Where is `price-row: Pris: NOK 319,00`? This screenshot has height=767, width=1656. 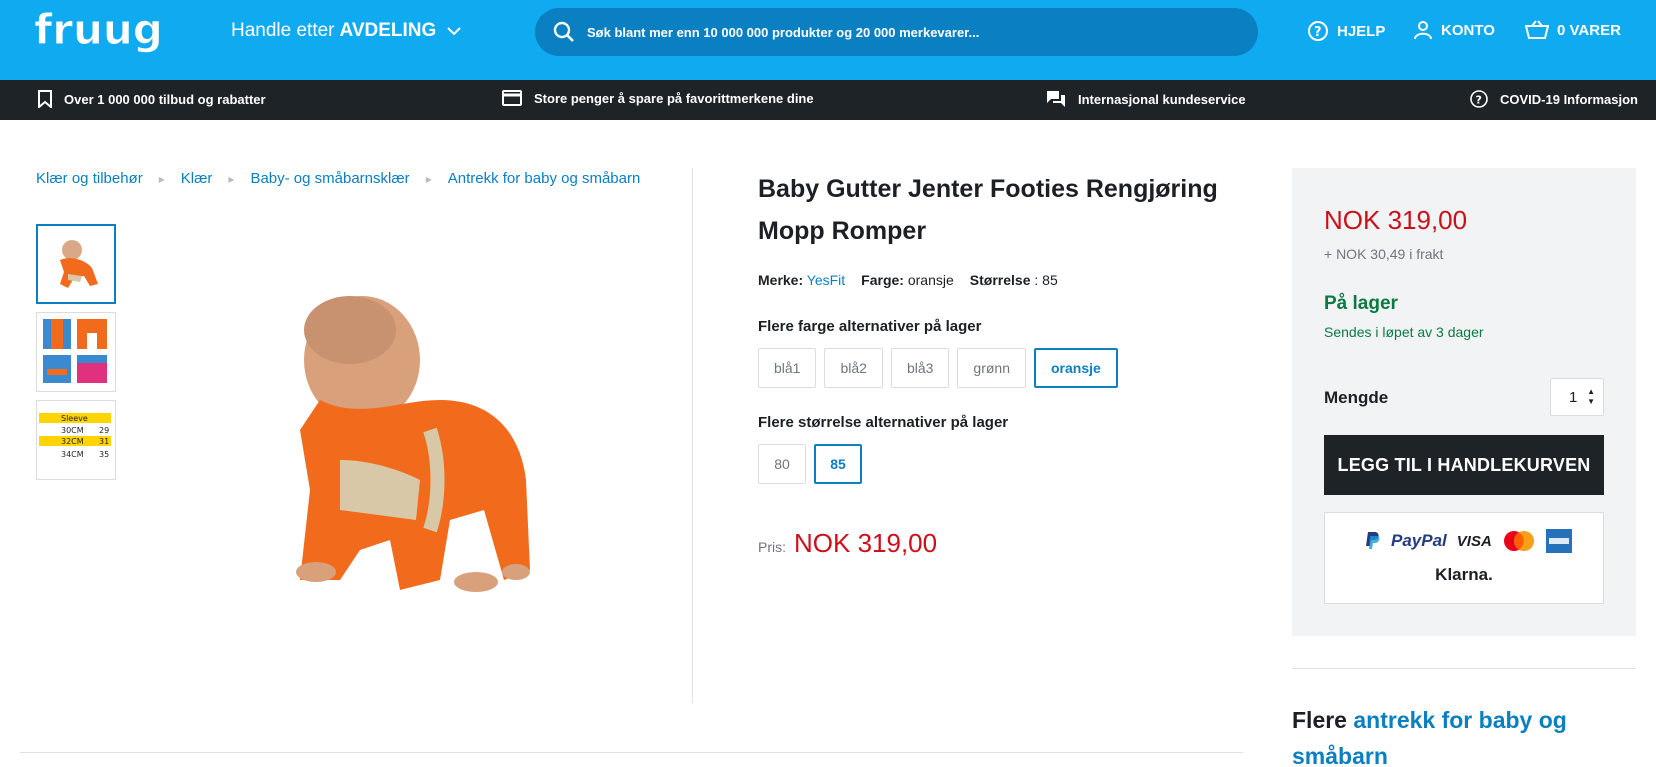 price-row: Pris: NOK 319,00 is located at coordinates (847, 543).